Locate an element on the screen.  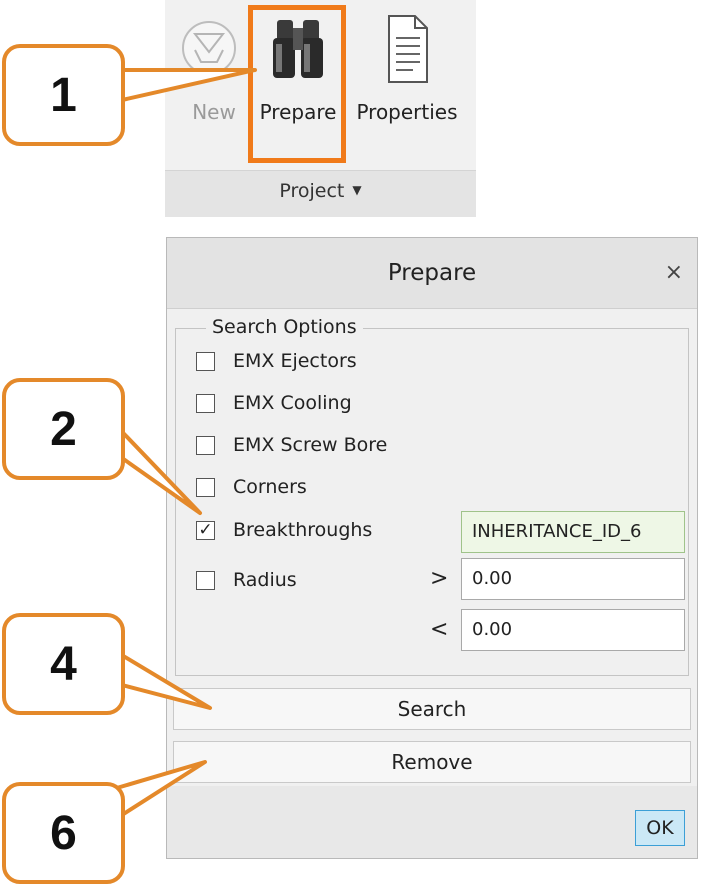
callout-1: 1 is located at coordinates (63, 95).